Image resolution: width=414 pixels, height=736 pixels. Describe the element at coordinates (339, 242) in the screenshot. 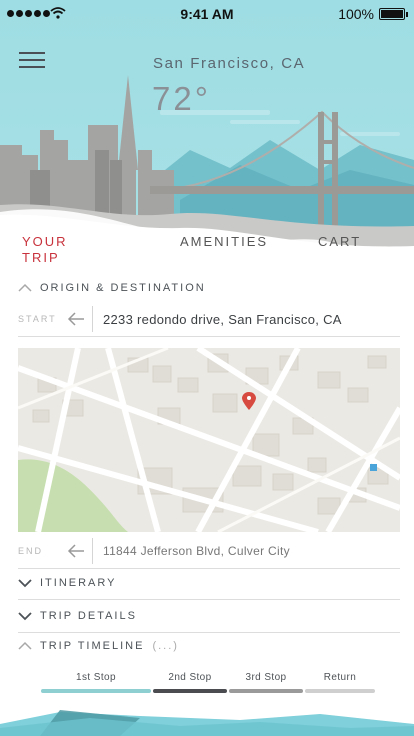

I see `tab-cart: CART` at that location.